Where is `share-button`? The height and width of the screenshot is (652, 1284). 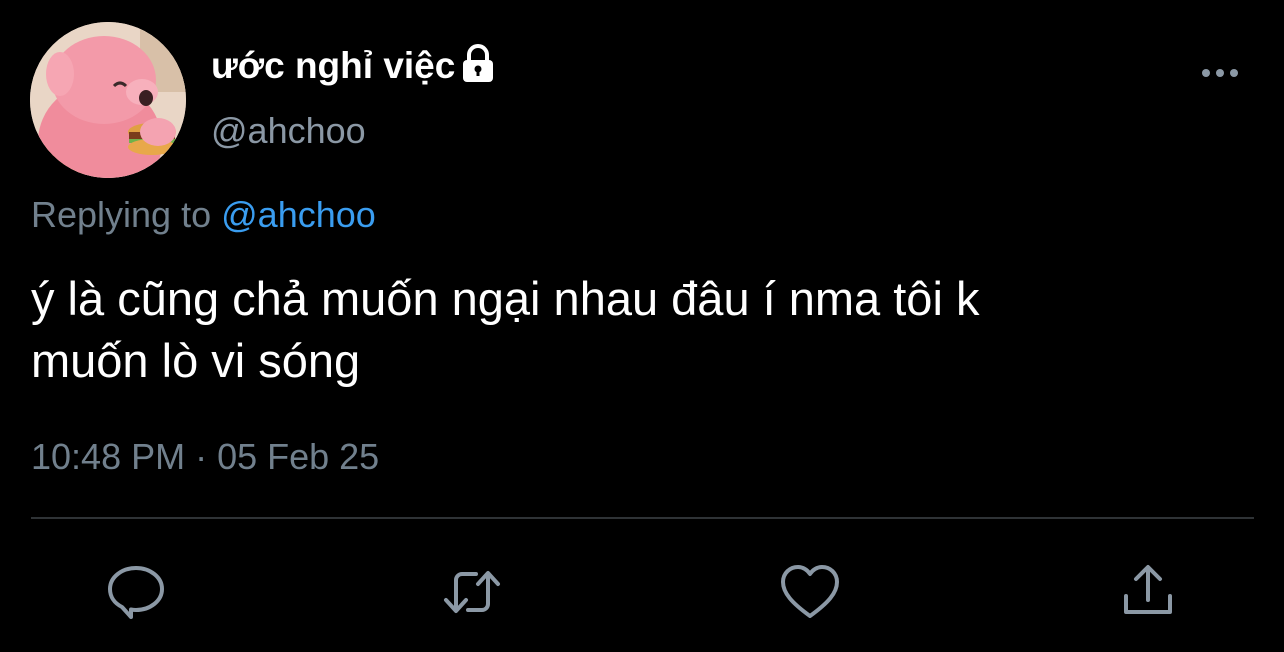
share-button is located at coordinates (1148, 592).